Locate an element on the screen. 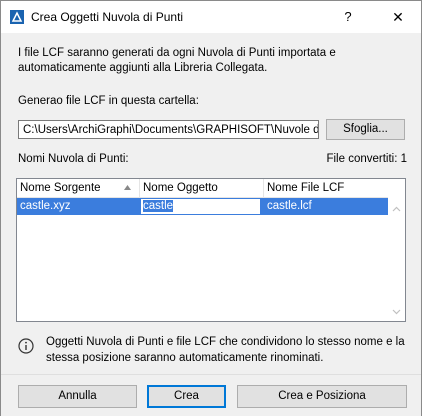 This screenshot has height=416, width=422. close-button: ✕ is located at coordinates (398, 17).